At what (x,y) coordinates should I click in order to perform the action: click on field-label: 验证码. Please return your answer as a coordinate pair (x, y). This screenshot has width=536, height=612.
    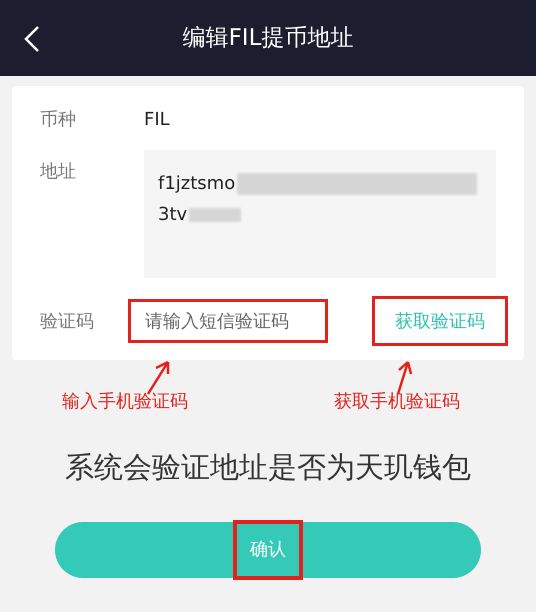
    Looking at the image, I should click on (67, 322).